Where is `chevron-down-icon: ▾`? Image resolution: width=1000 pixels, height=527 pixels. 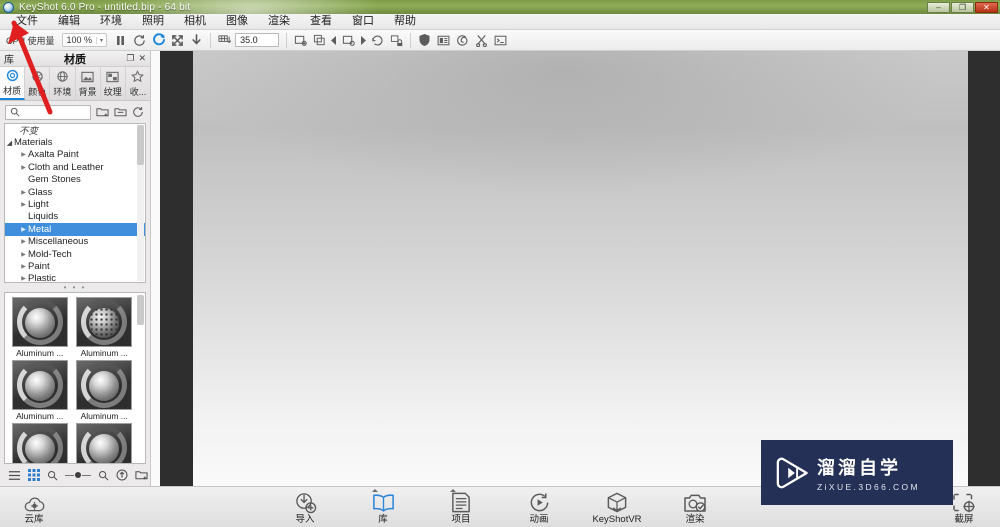
chevron-down-icon: ▾ is located at coordinates (101, 40).